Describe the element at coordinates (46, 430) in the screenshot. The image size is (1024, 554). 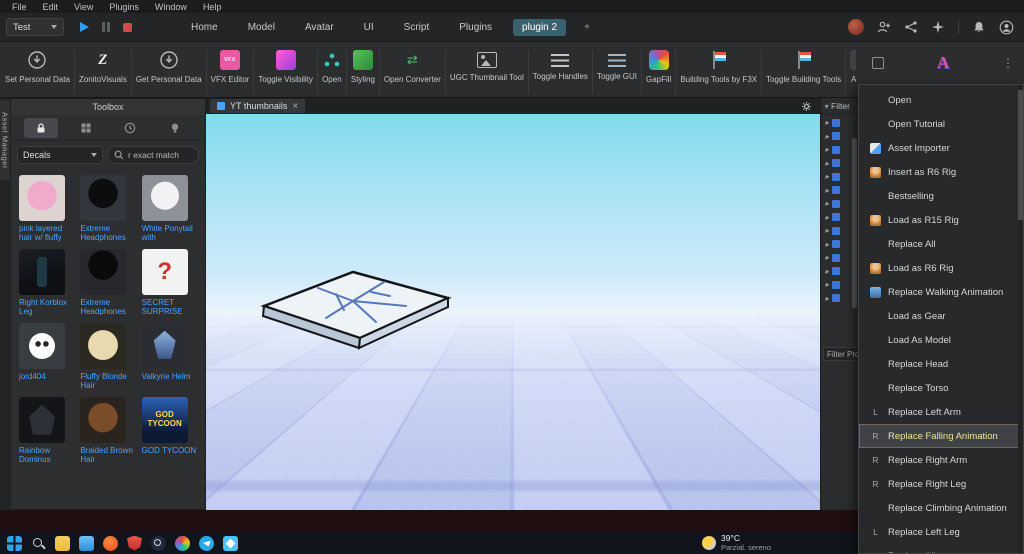
I see `asset-item: Rainbow Dominus` at that location.